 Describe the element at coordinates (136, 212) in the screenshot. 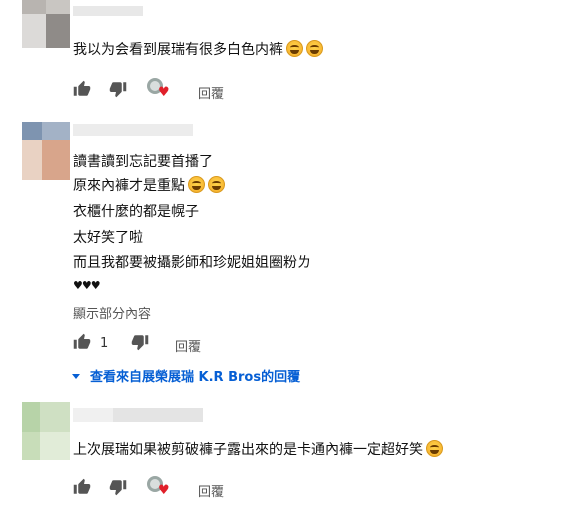

I see `comment-line: 衣櫃什麼的都是幌子` at that location.